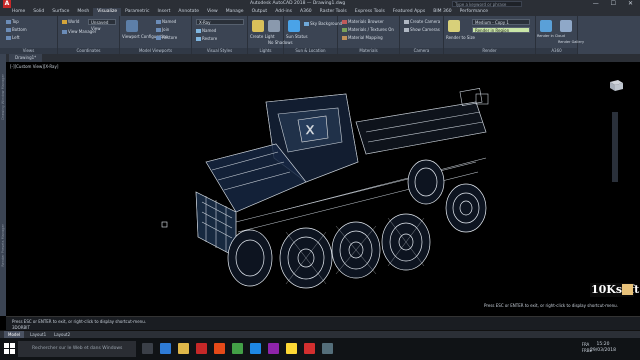 This screenshot has height=360, width=640. I want to click on view-bottom: Bottom, so click(16, 29).